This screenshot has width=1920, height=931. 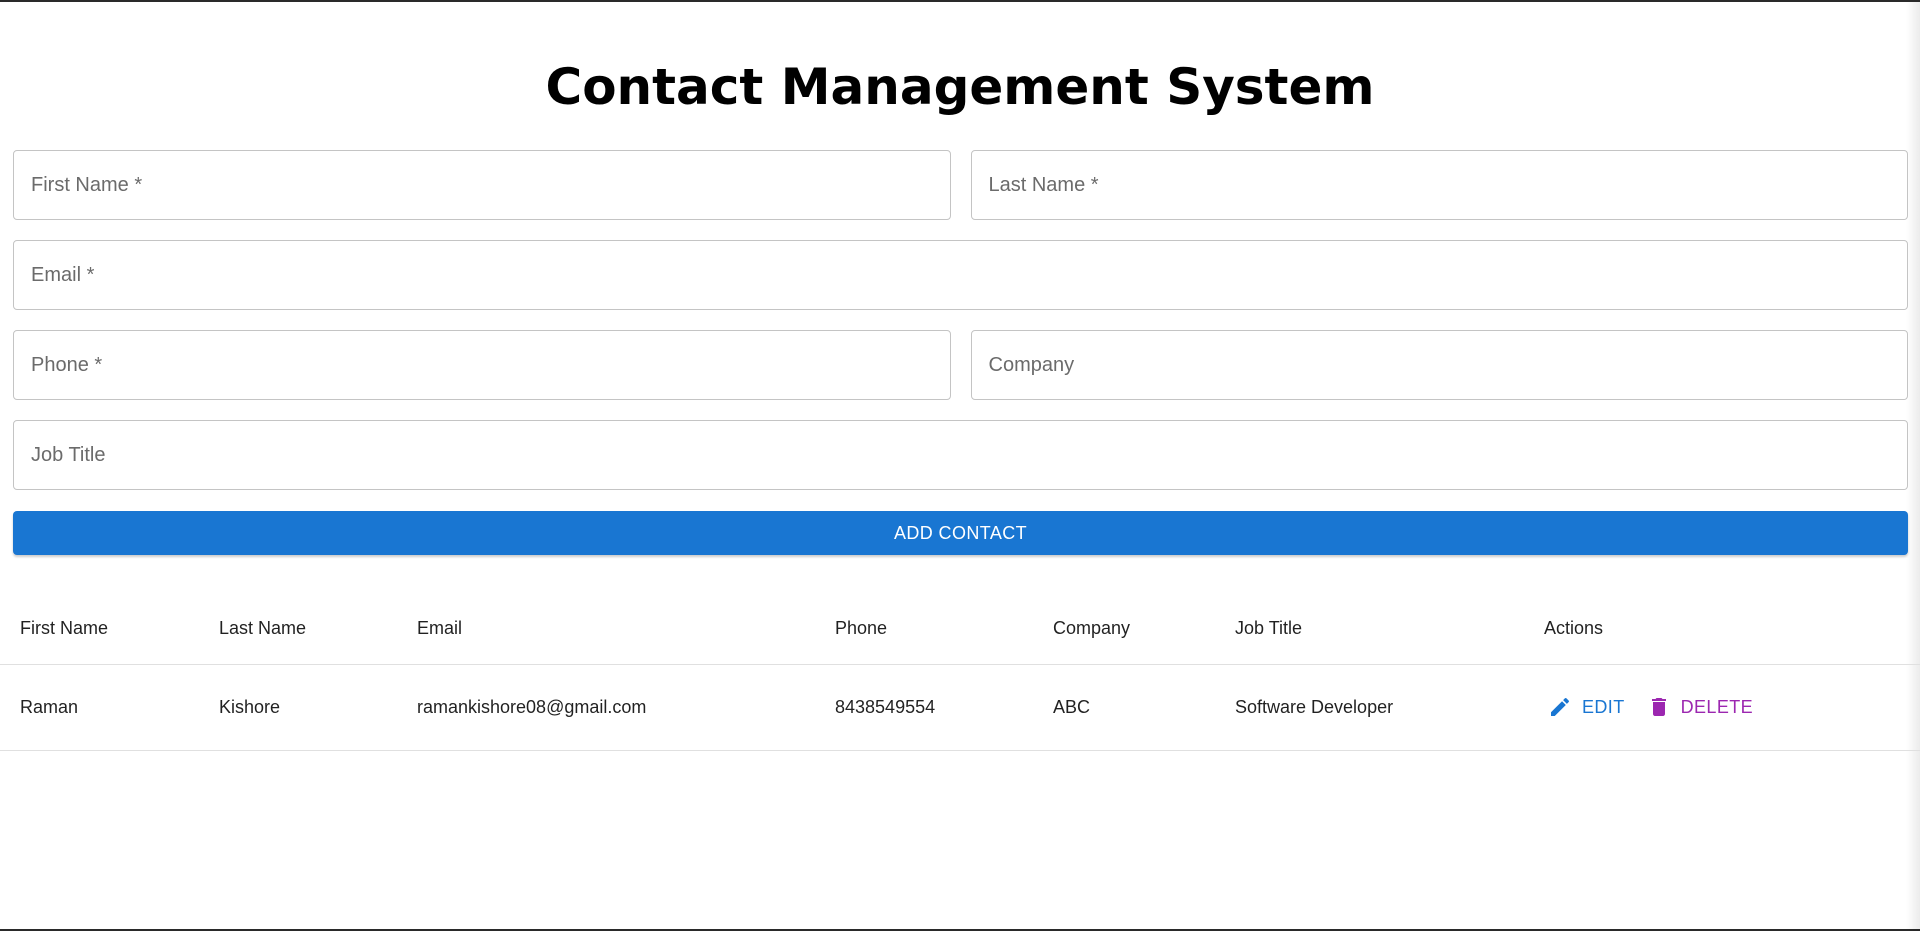 I want to click on add-contact-button: ADD CONTACT, so click(x=960, y=533).